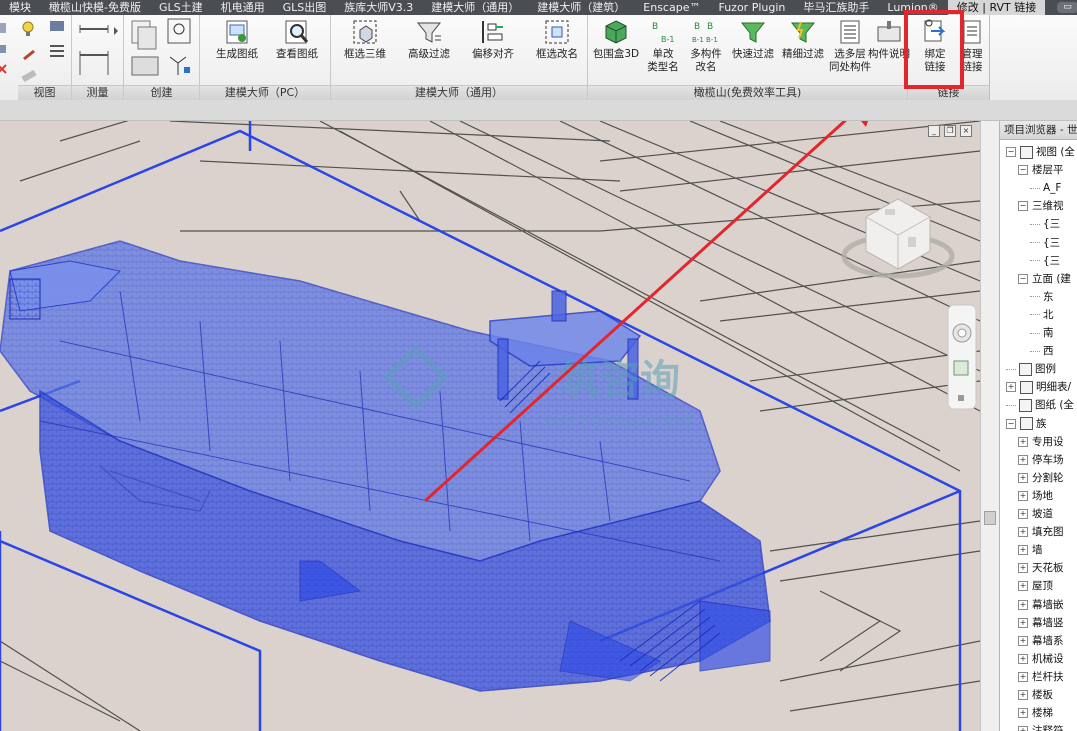 This screenshot has height=731, width=1077. What do you see at coordinates (1041, 659) in the screenshot?
I see `browser-node: + 机械设` at bounding box center [1041, 659].